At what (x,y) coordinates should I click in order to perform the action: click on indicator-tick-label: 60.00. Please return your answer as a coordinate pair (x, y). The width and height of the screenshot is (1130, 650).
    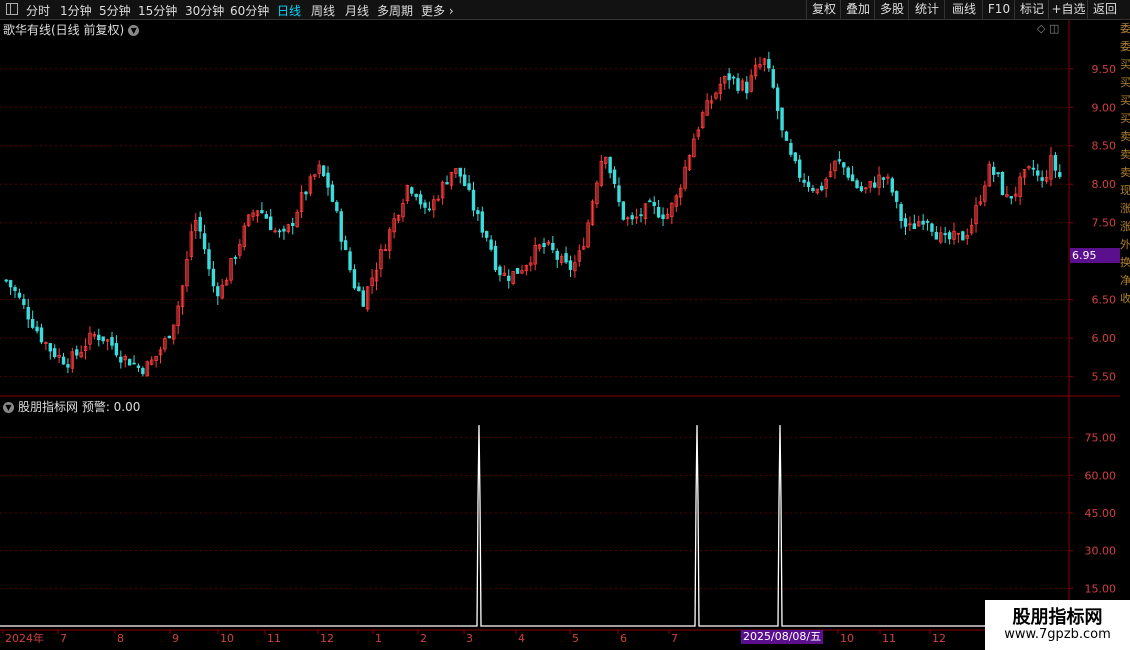
    Looking at the image, I should click on (1101, 475).